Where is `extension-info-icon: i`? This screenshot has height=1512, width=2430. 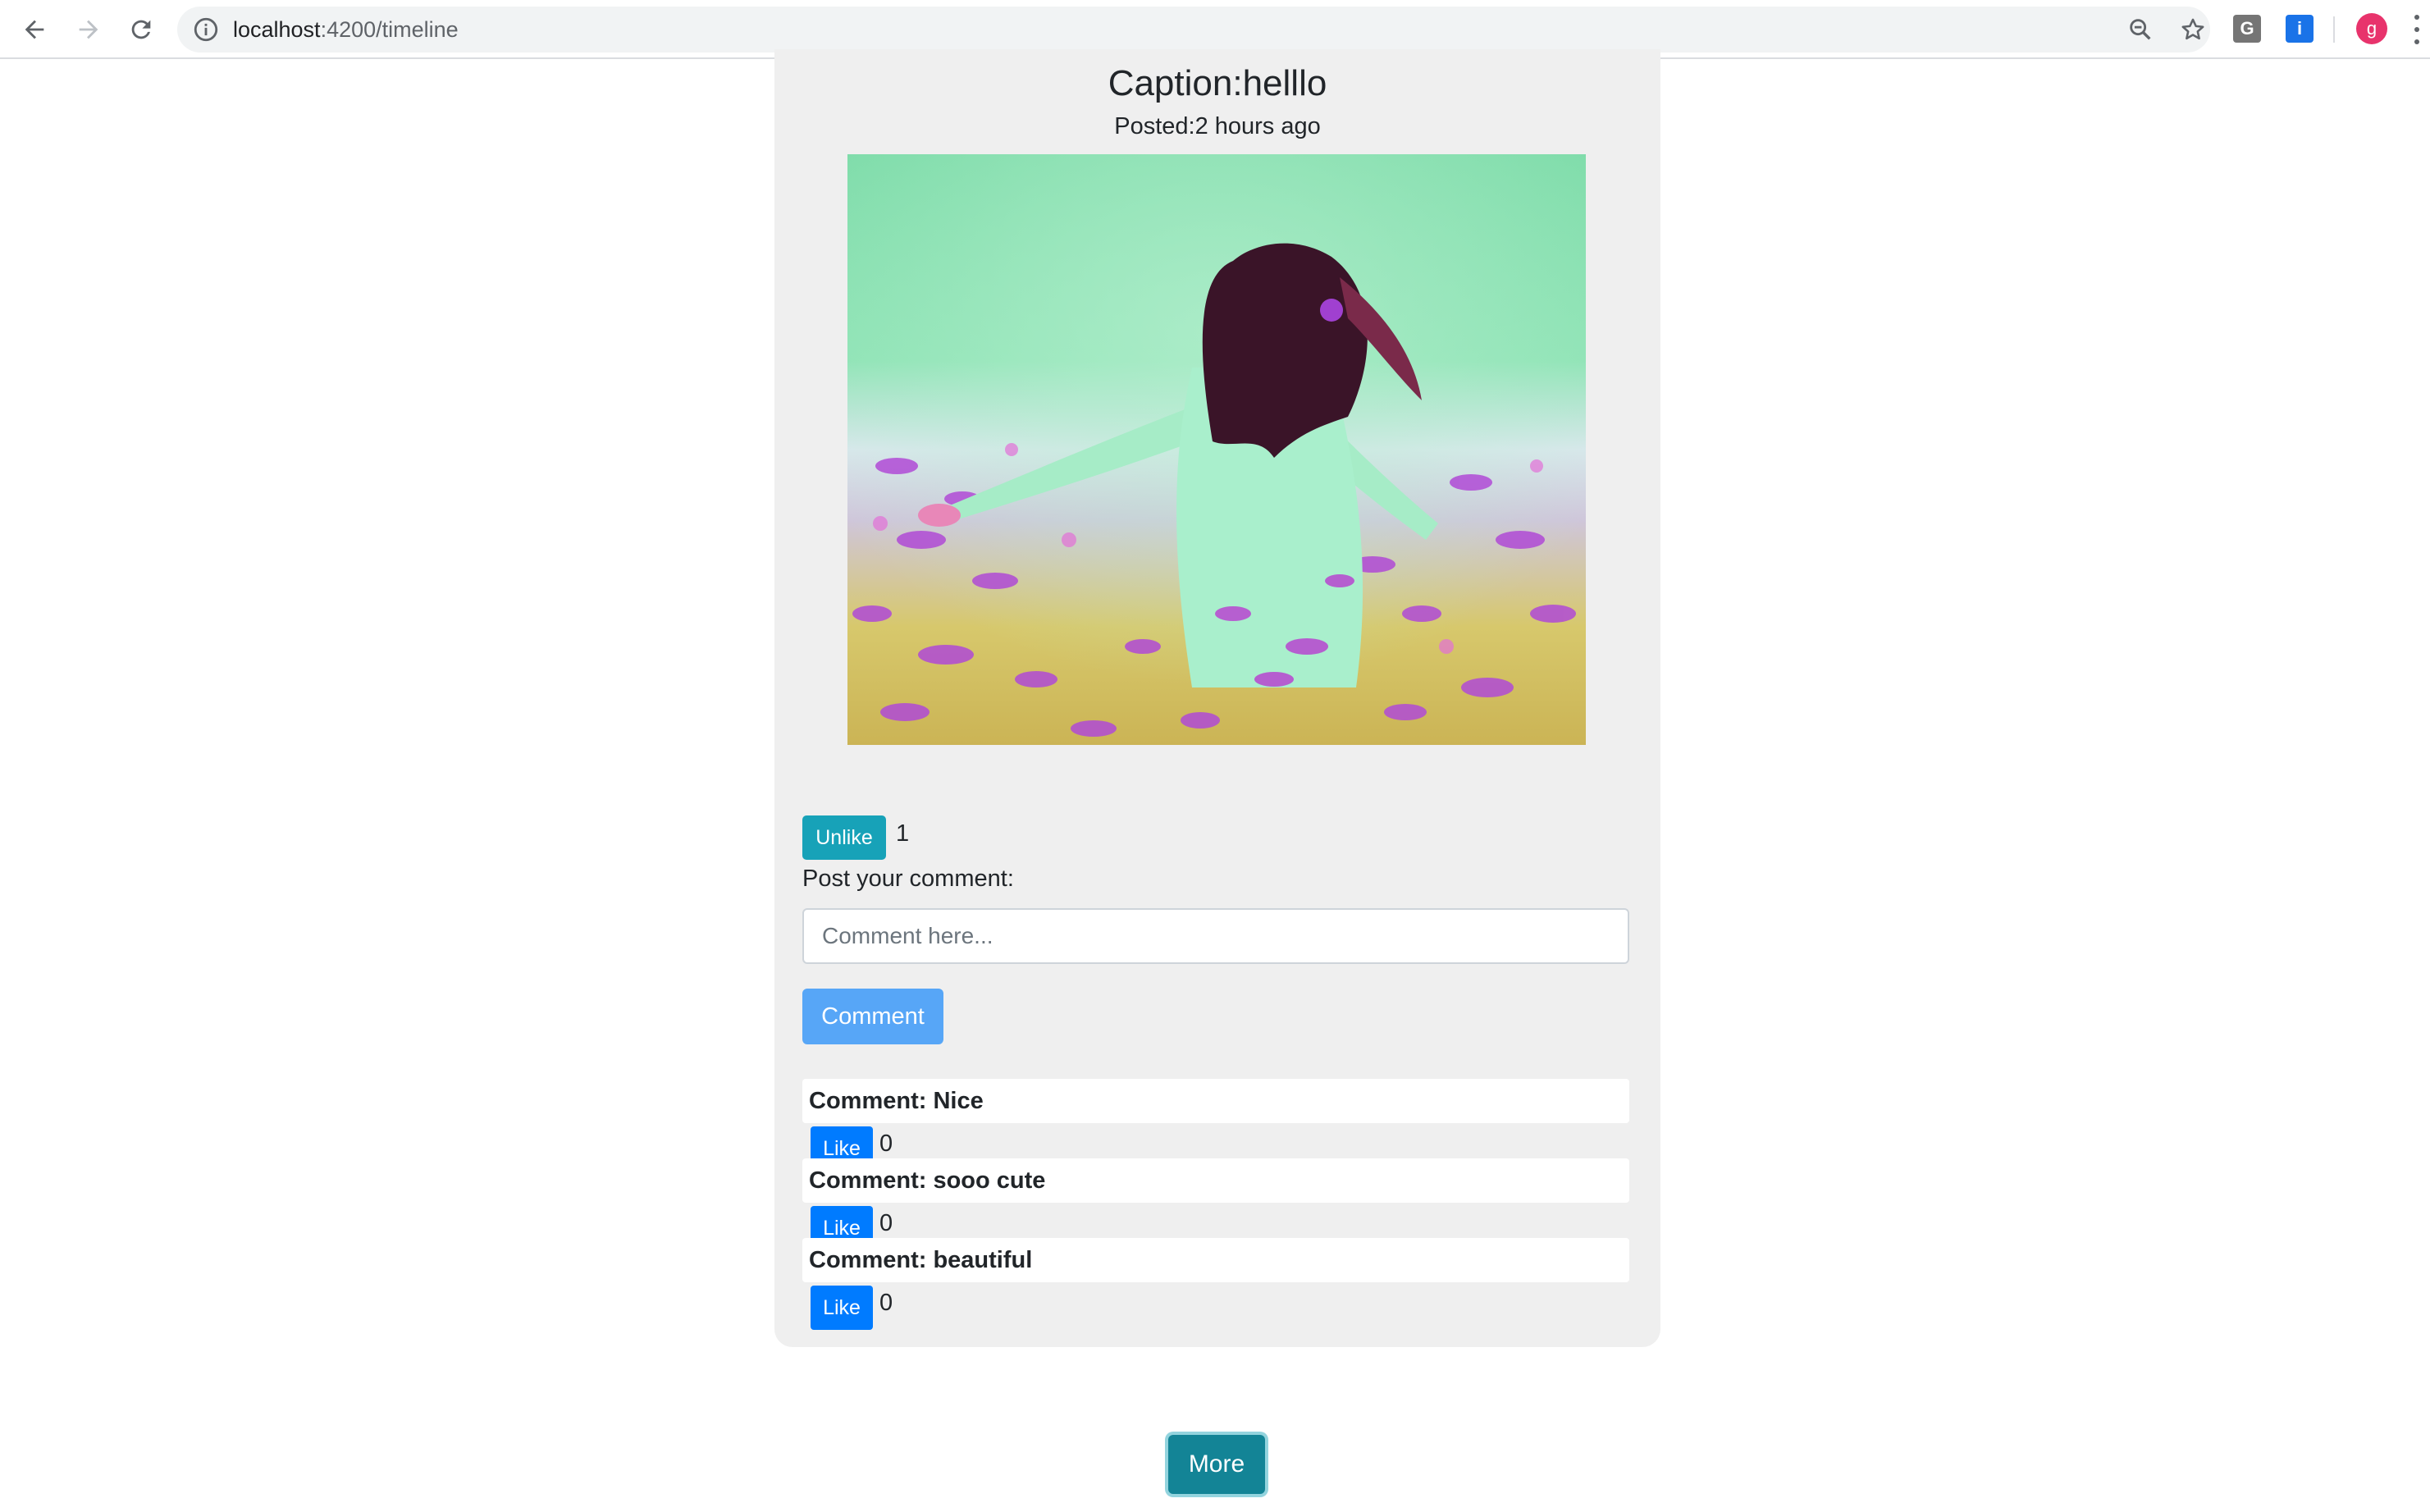 extension-info-icon: i is located at coordinates (2300, 29).